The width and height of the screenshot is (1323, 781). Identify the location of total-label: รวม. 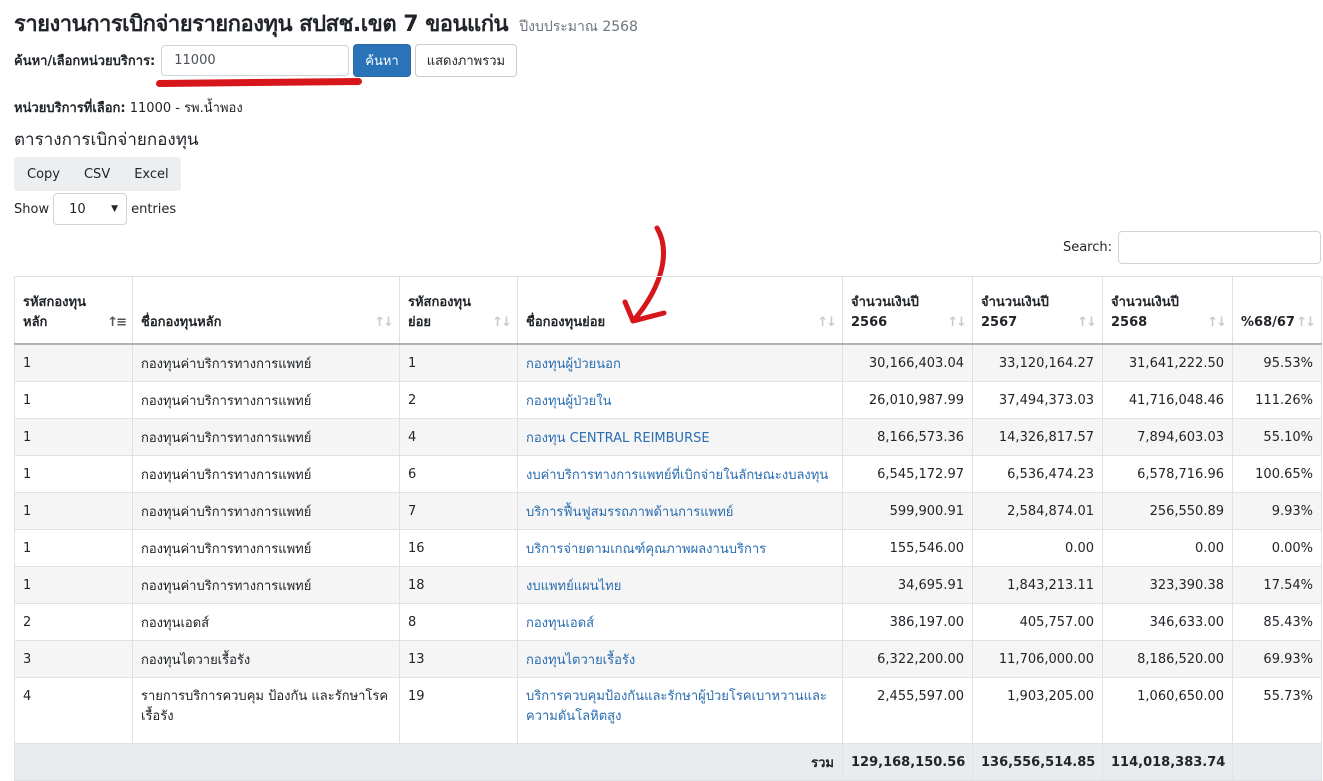
(428, 762).